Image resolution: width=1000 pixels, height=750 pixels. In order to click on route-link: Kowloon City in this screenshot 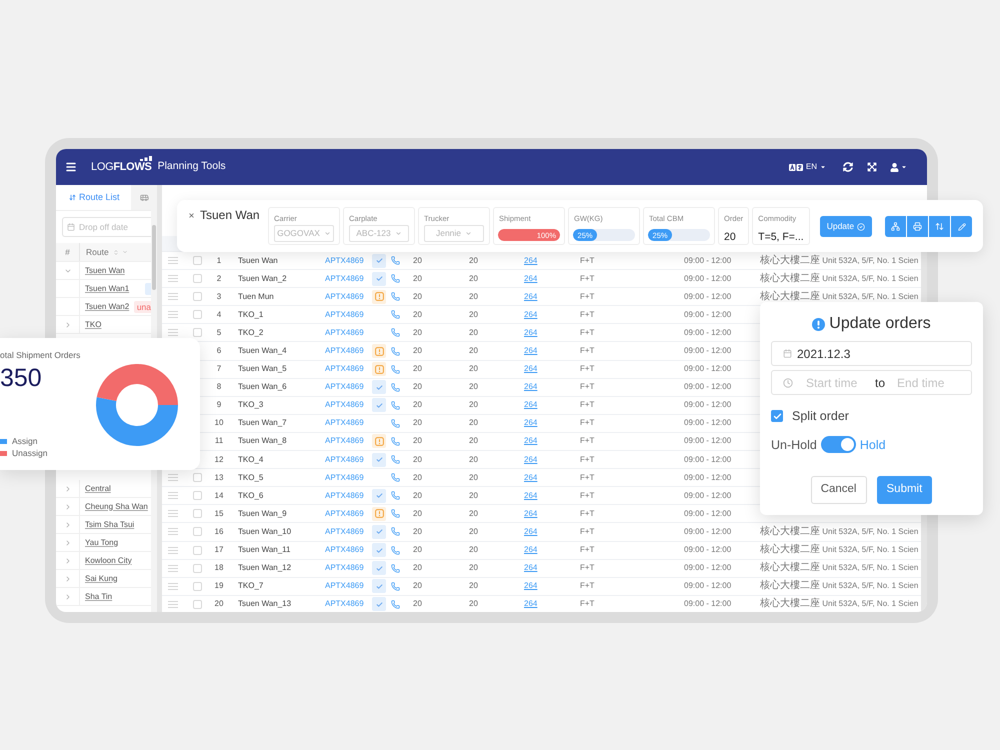, I will do `click(108, 561)`.